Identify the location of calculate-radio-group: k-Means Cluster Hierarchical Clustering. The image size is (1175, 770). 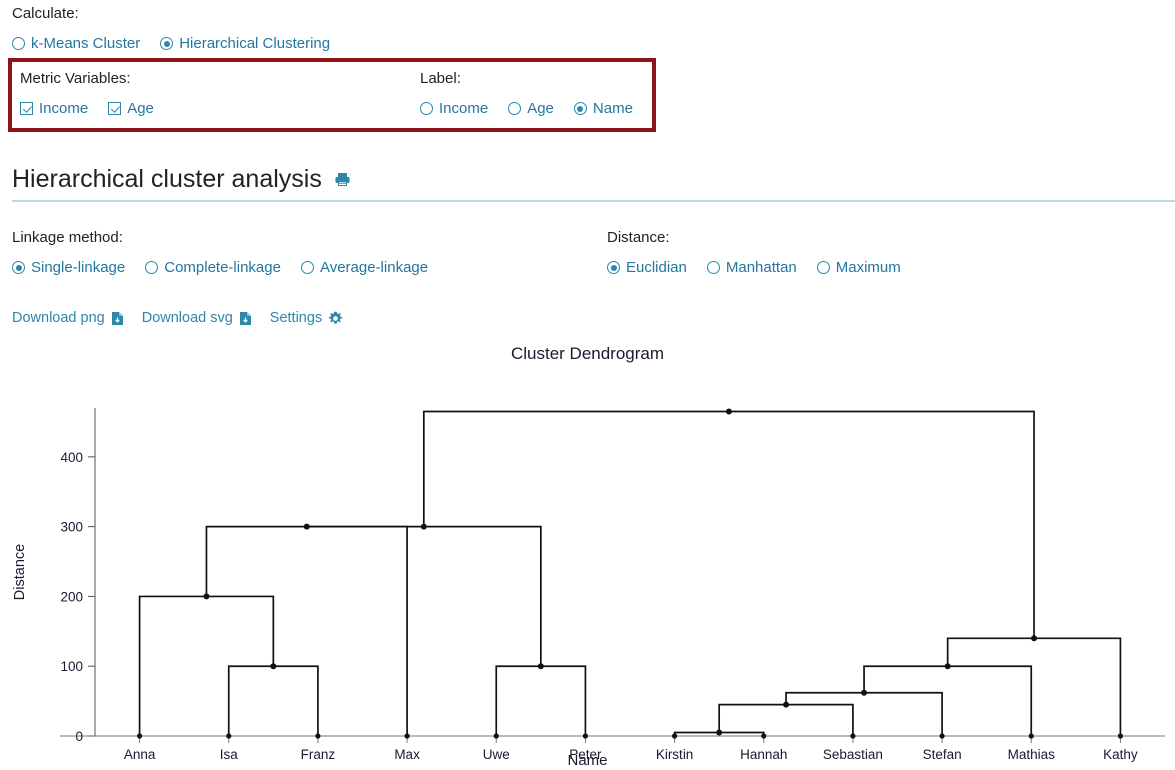
(593, 43).